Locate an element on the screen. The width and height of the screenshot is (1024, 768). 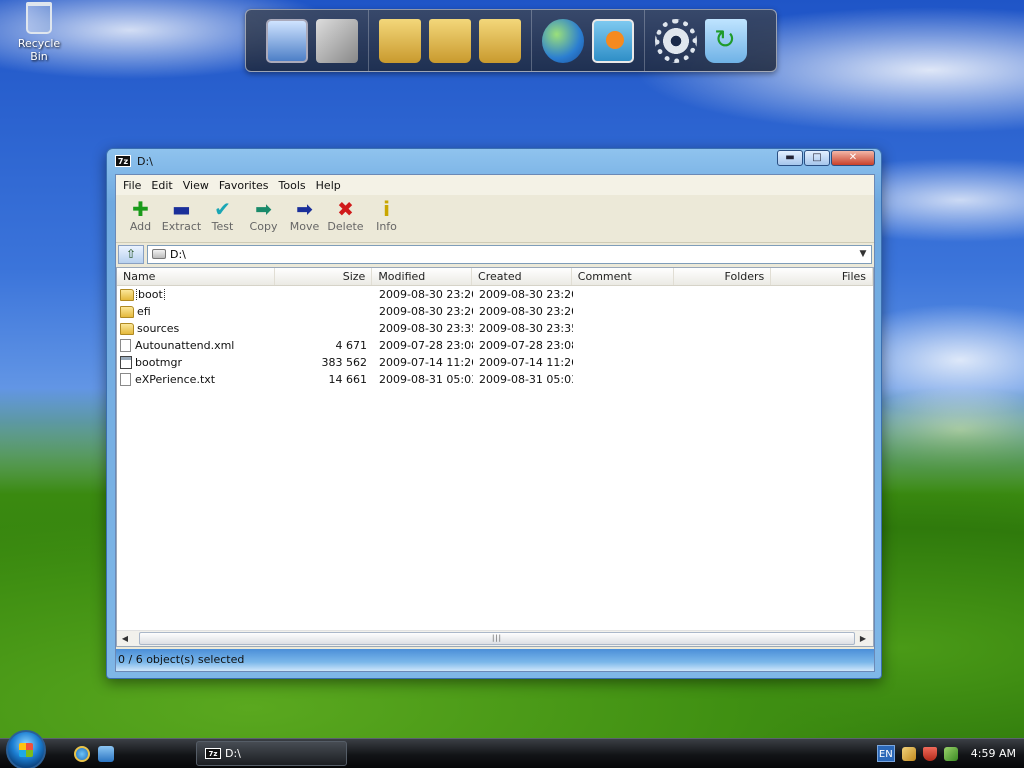
minimize-button: ▬ is located at coordinates (790, 158).